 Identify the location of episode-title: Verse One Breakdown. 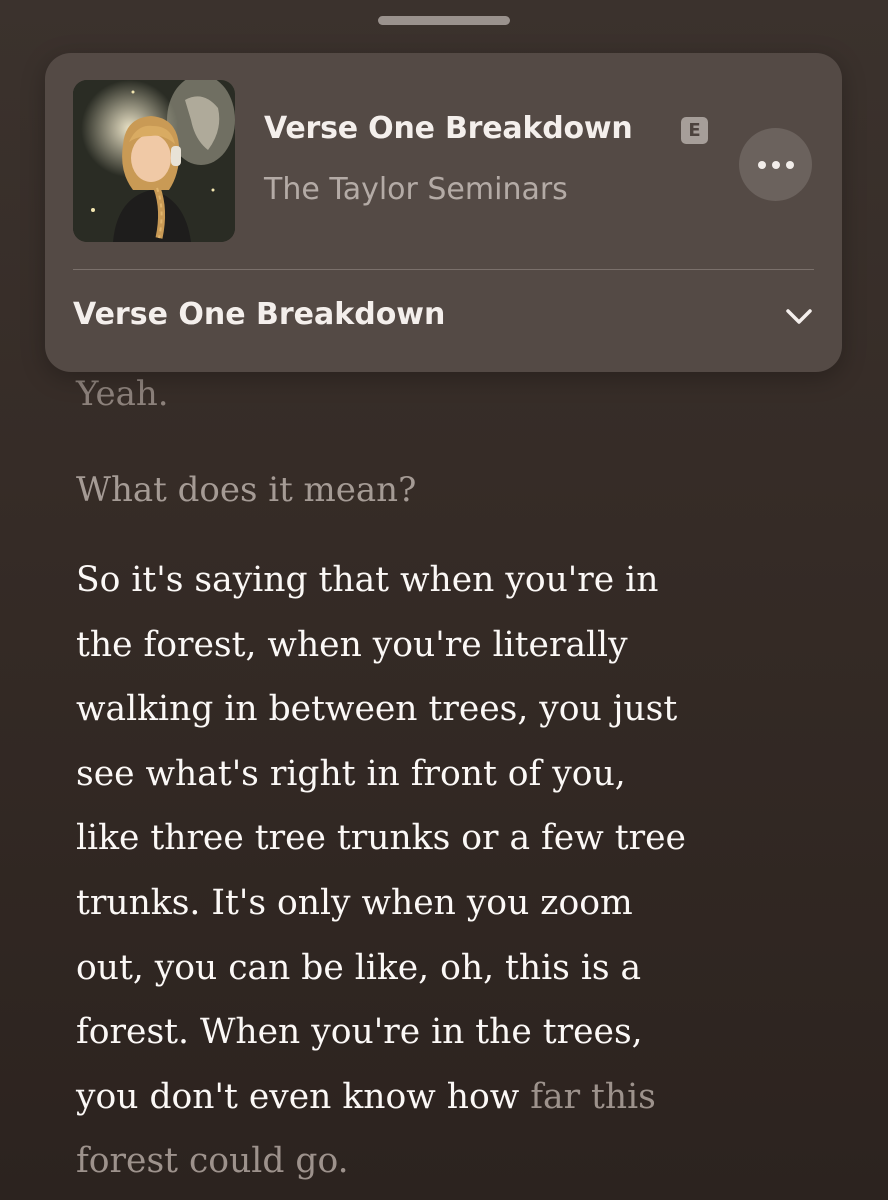
(448, 128).